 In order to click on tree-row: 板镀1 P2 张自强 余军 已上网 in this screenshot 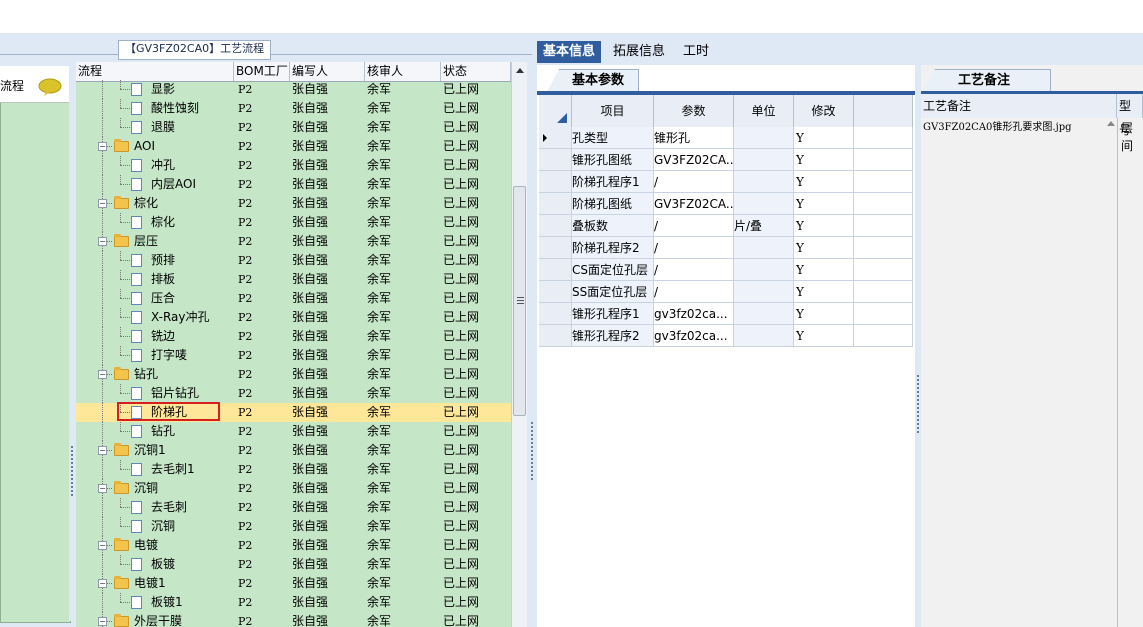, I will do `click(293, 602)`.